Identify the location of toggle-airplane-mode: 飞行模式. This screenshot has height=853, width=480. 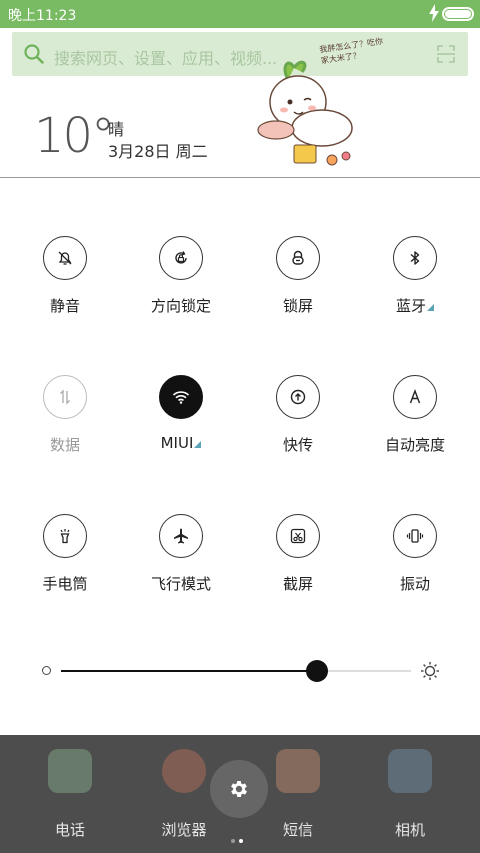
(181, 564).